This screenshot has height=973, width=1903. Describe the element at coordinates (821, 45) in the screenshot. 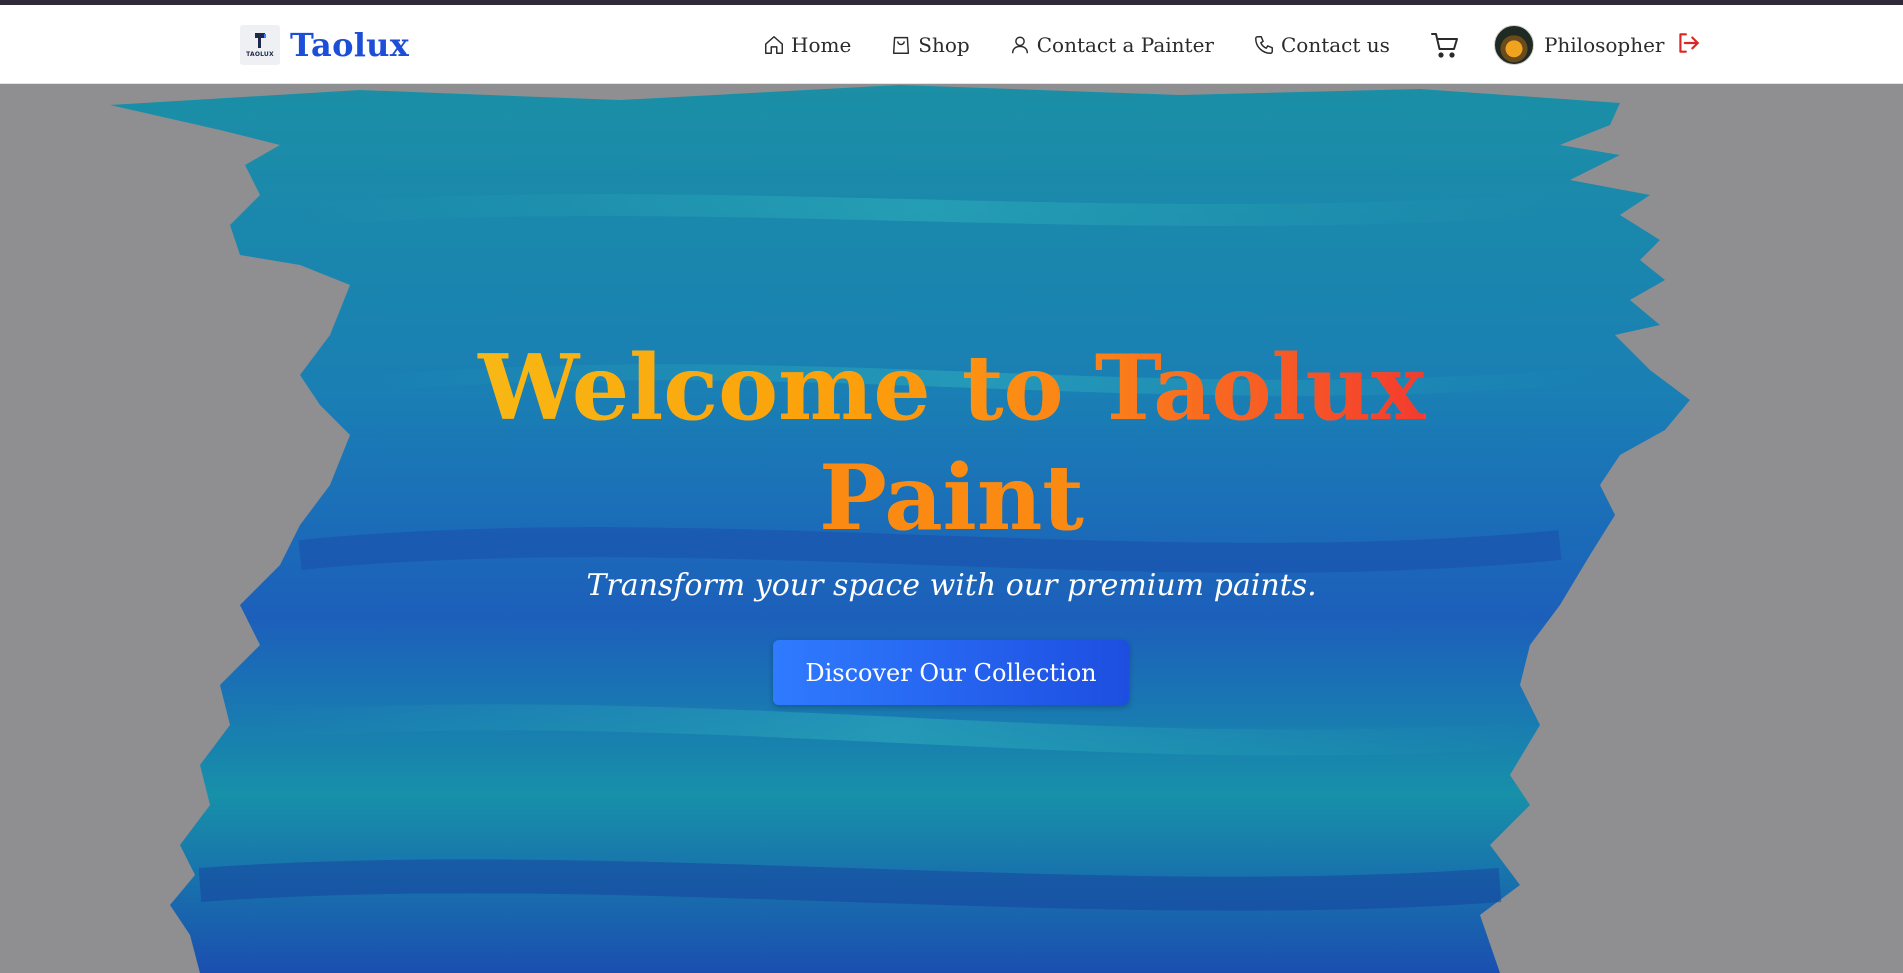

I see `nav-home-label: Home` at that location.